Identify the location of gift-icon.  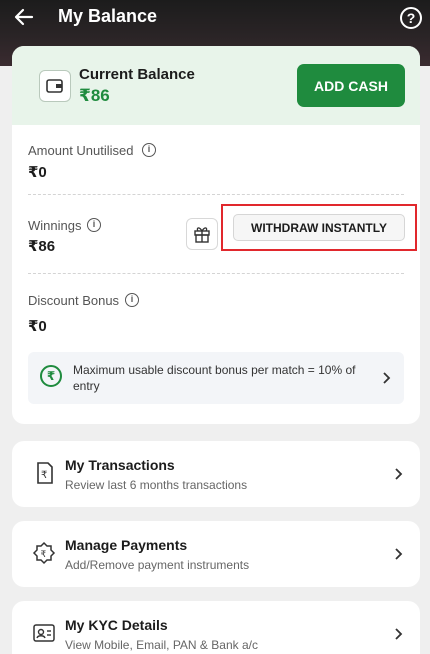
(202, 235).